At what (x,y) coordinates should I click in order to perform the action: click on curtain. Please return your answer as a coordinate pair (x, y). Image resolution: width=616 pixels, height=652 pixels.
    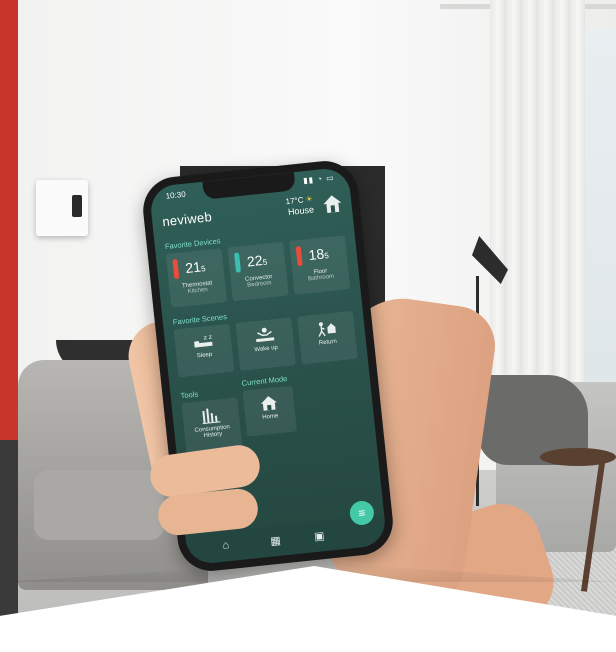
    Looking at the image, I should click on (537, 220).